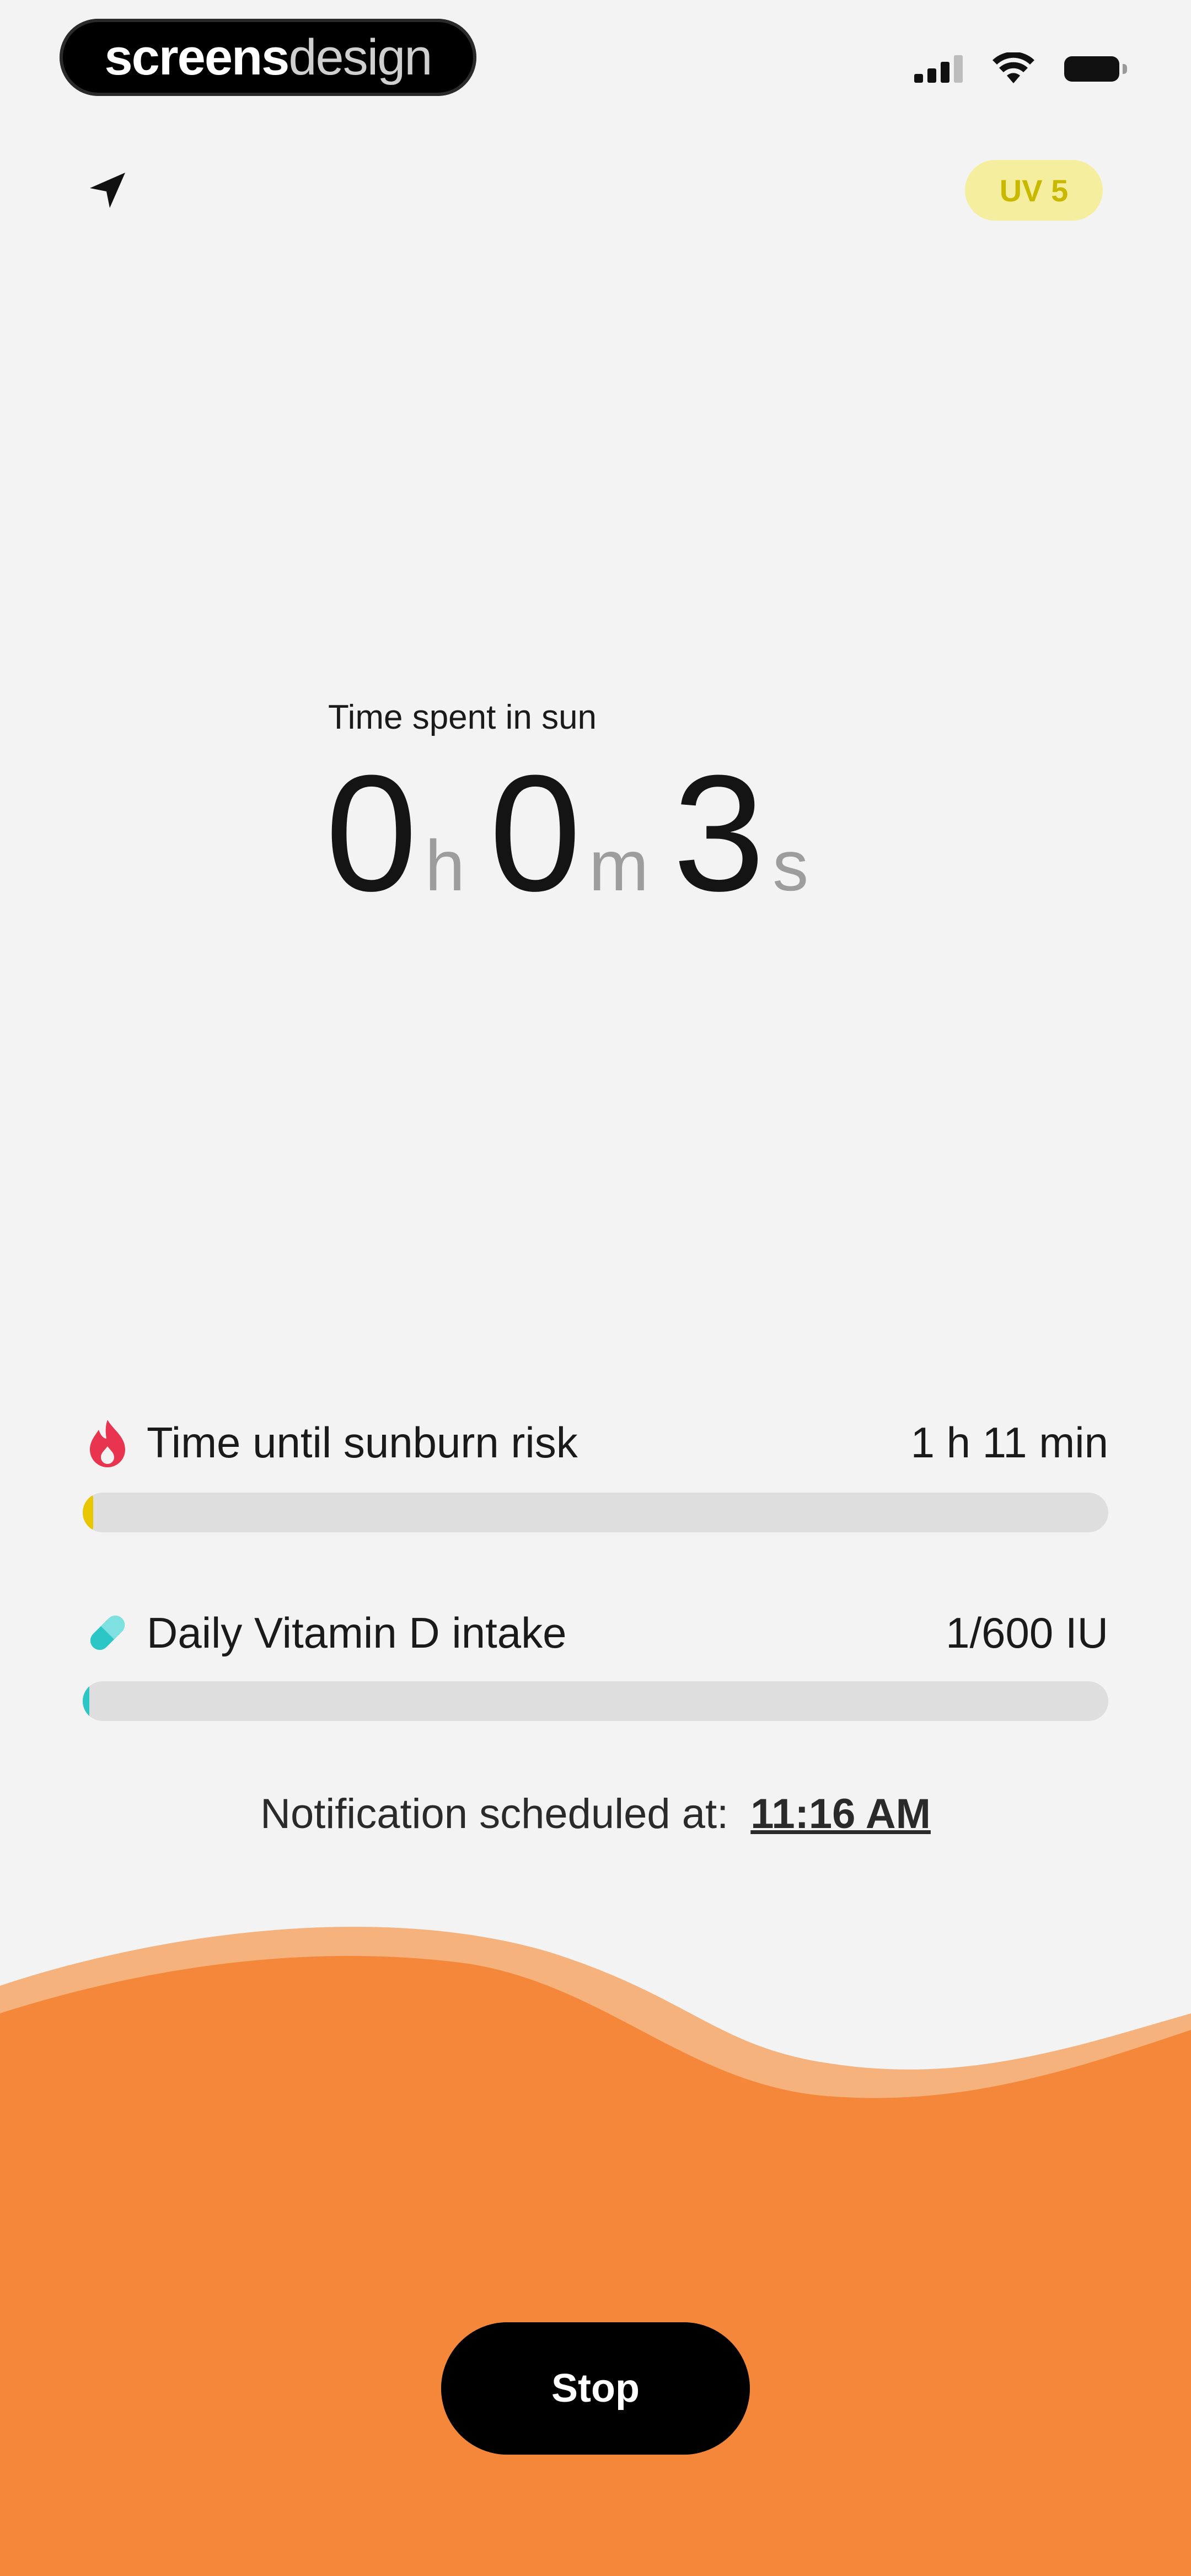 The image size is (1191, 2576). I want to click on status-bar-icons, so click(1020, 69).